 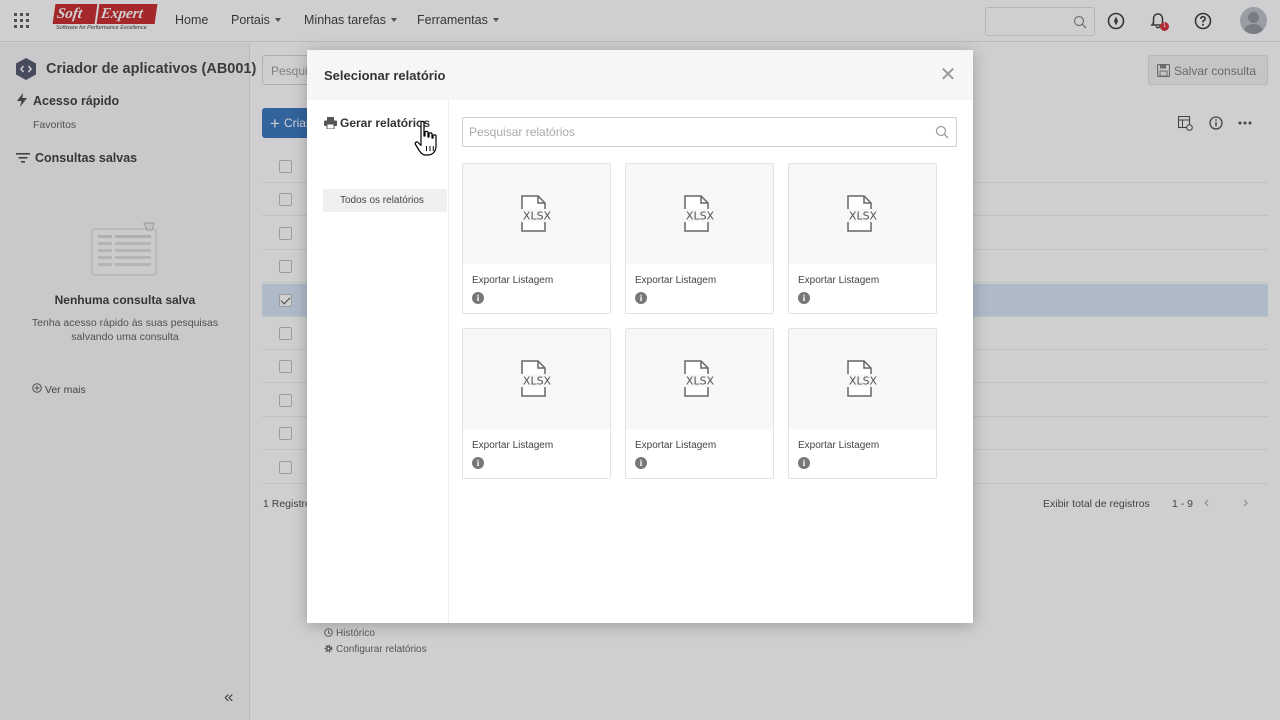 What do you see at coordinates (948, 75) in the screenshot?
I see `close-icon: ✕` at bounding box center [948, 75].